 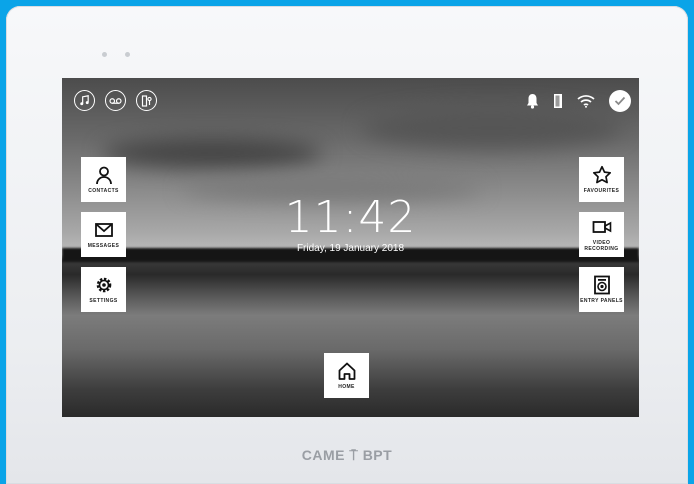 What do you see at coordinates (601, 227) in the screenshot?
I see `video-camera-icon` at bounding box center [601, 227].